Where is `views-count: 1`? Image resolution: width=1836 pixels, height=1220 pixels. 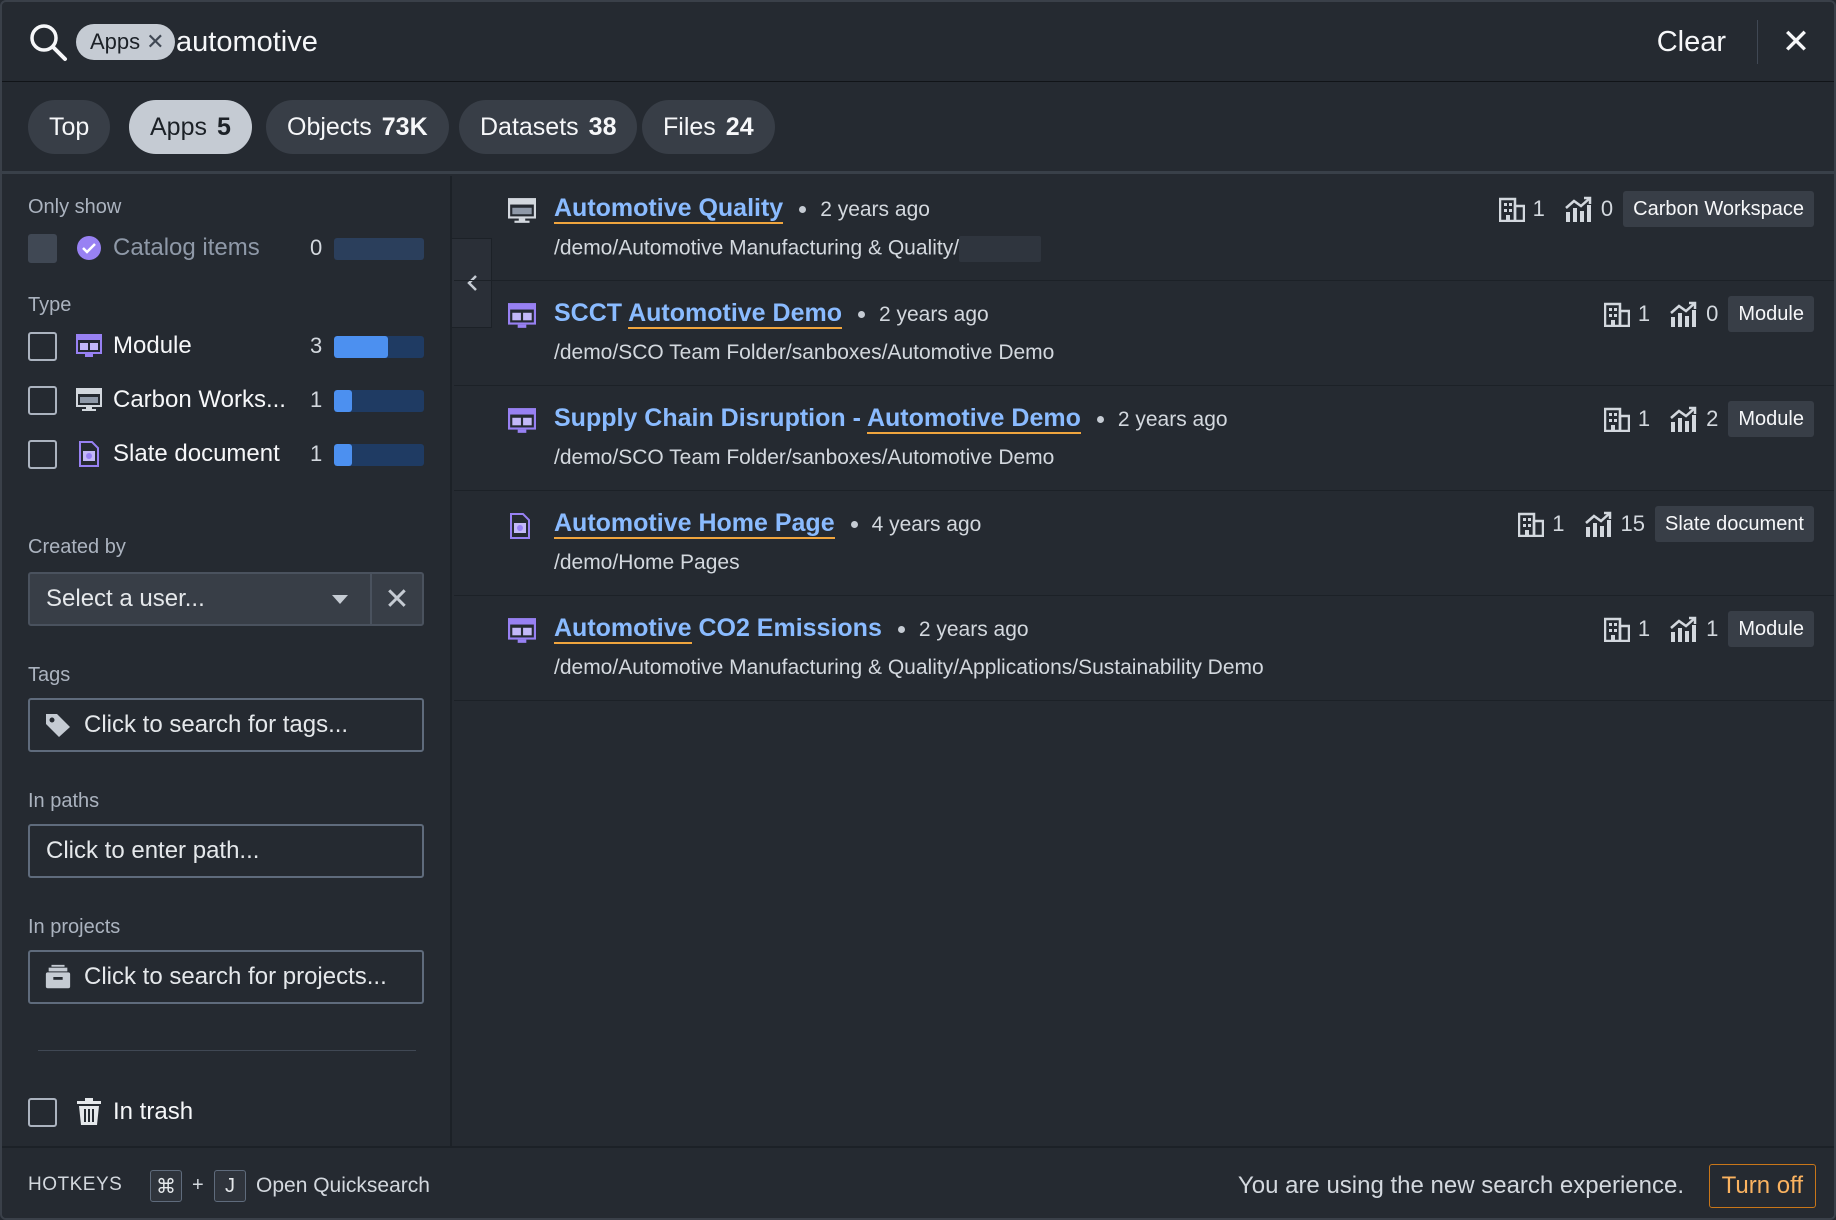 views-count: 1 is located at coordinates (1712, 628).